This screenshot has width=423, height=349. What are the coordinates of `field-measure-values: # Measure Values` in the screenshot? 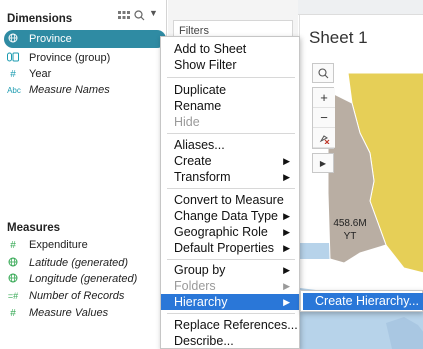 It's located at (54, 313).